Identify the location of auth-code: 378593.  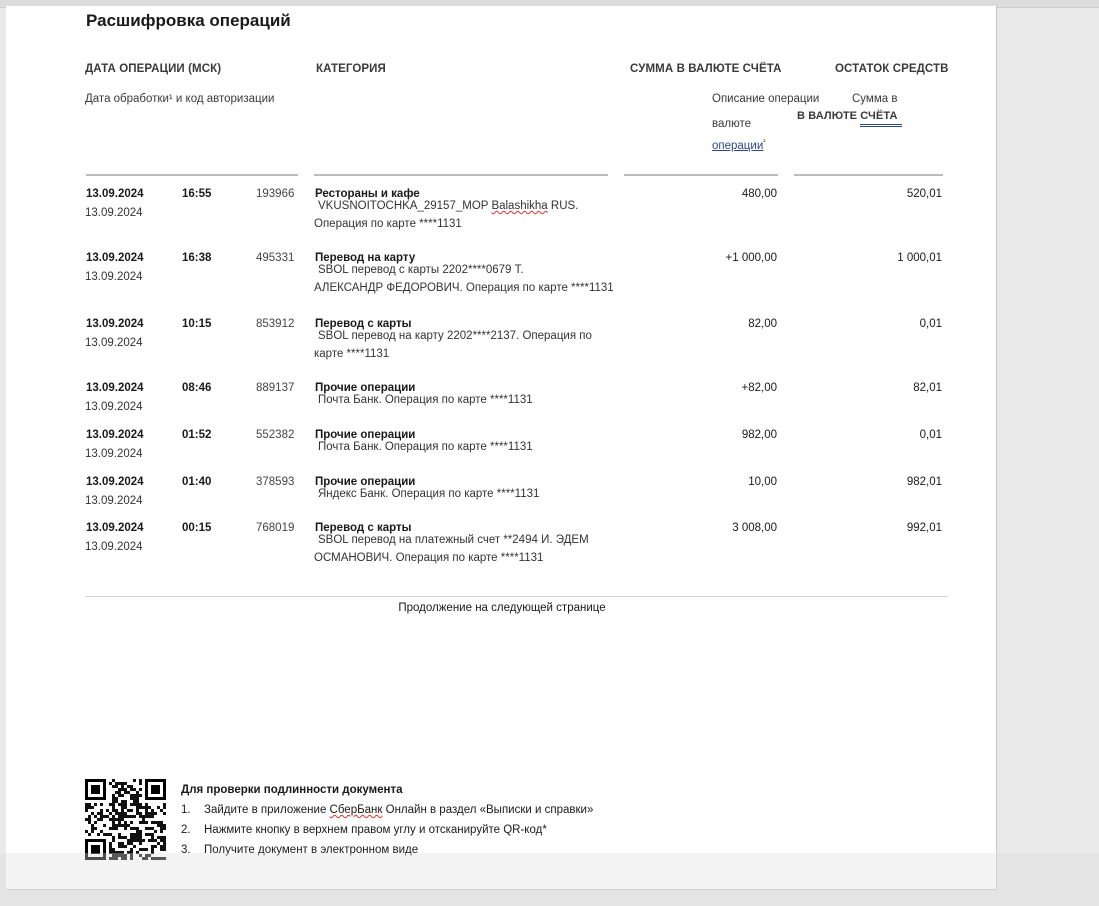
(275, 482).